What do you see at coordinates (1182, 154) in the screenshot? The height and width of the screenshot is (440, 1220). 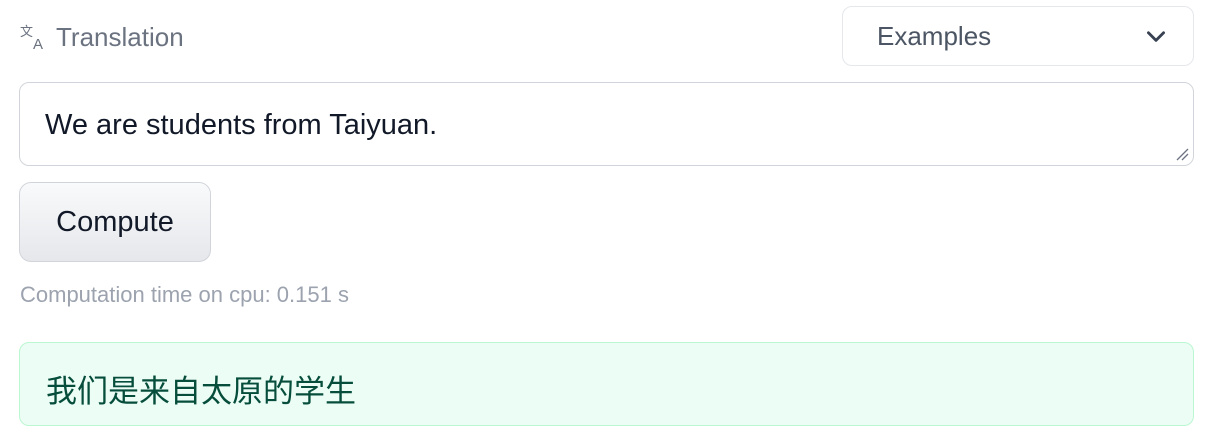 I see `resize-handle-icon` at bounding box center [1182, 154].